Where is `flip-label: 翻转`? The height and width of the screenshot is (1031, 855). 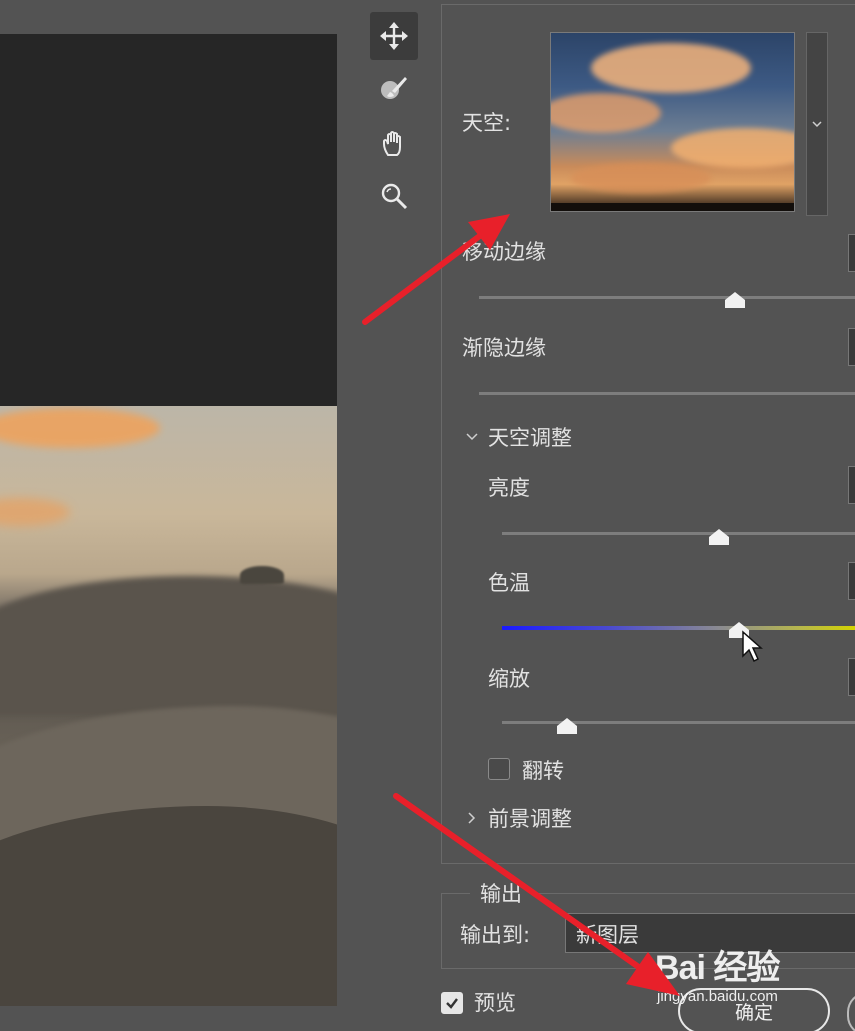 flip-label: 翻转 is located at coordinates (543, 771).